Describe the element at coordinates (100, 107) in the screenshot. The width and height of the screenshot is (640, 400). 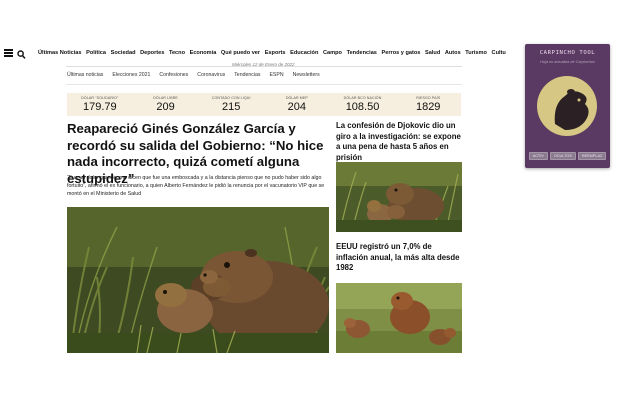
I see `ticker-value: 179.79` at that location.